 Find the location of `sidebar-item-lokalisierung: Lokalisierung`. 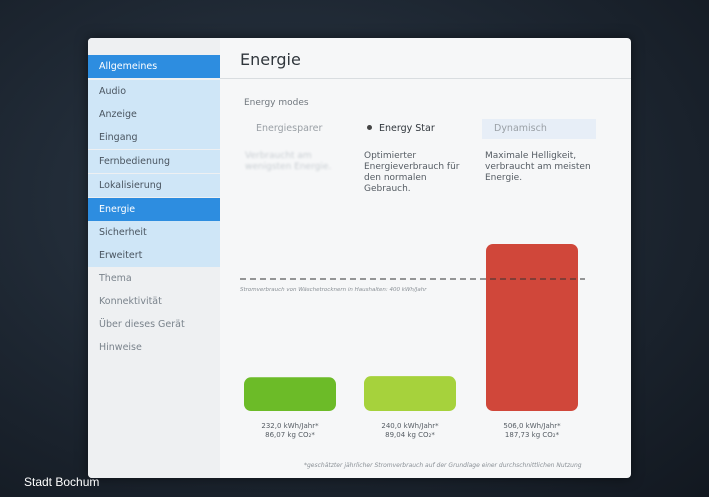

sidebar-item-lokalisierung: Lokalisierung is located at coordinates (154, 185).